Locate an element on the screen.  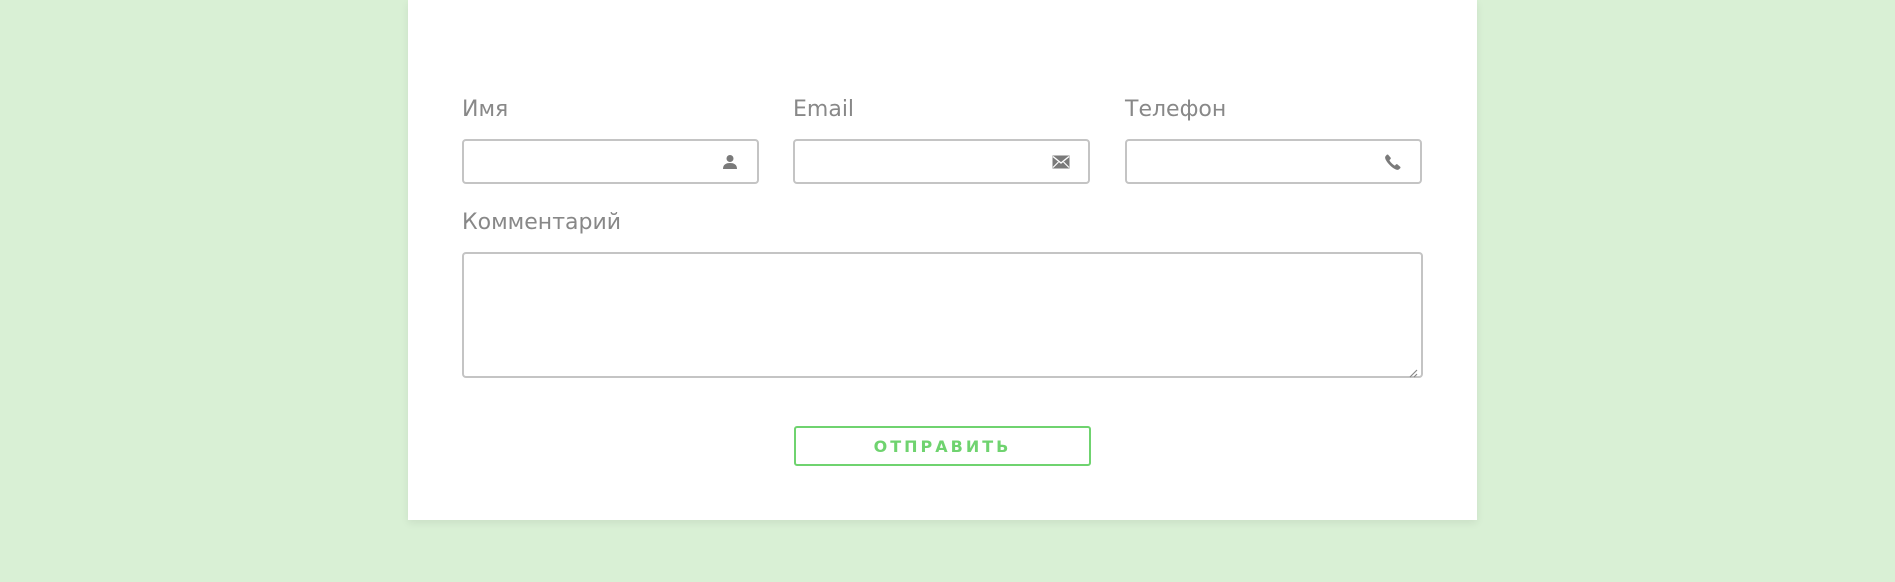
phone-input-wrapper is located at coordinates (1273, 161).